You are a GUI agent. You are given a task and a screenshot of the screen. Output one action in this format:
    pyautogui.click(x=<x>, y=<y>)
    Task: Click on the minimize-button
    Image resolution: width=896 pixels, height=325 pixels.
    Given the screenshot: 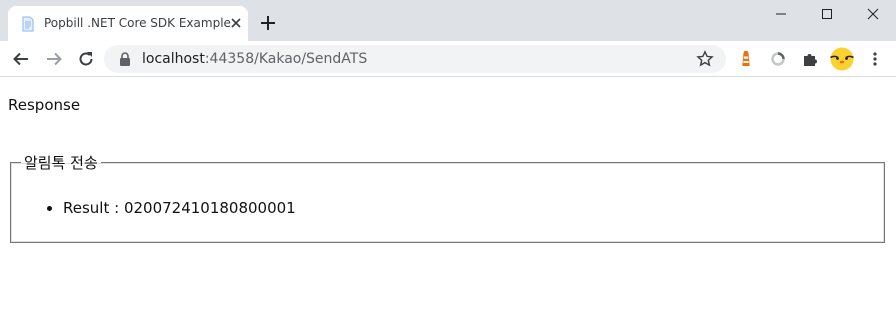 What is the action you would take?
    pyautogui.click(x=781, y=14)
    